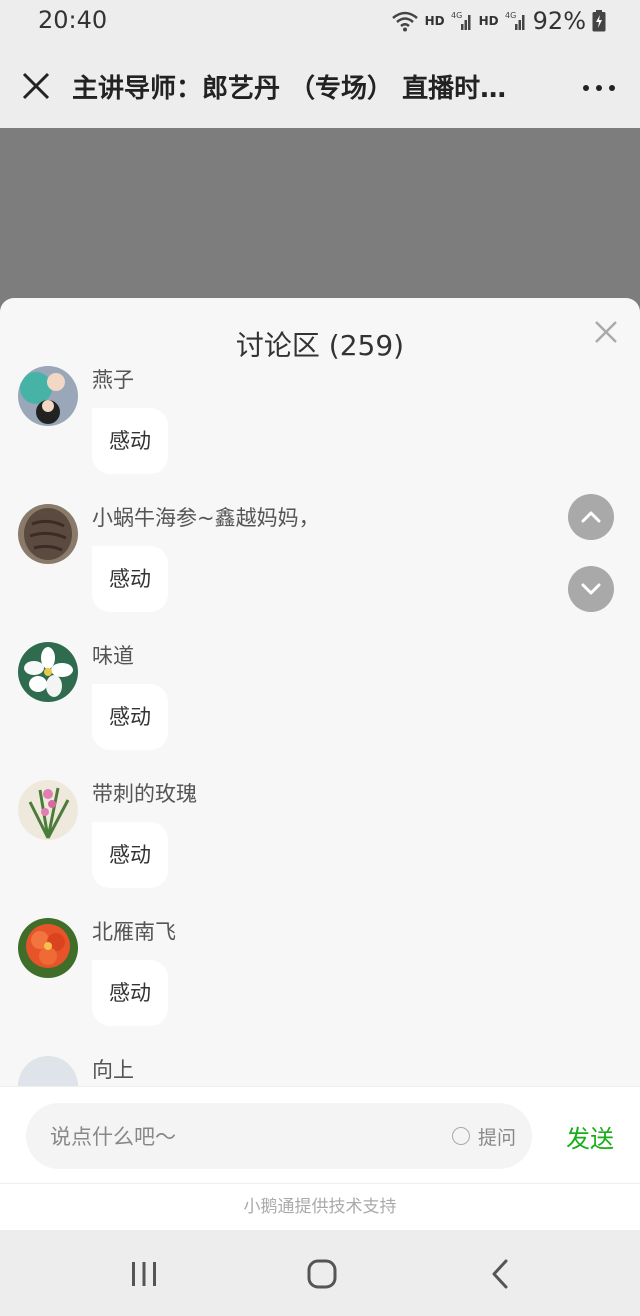  I want to click on more-icon, so click(599, 88).